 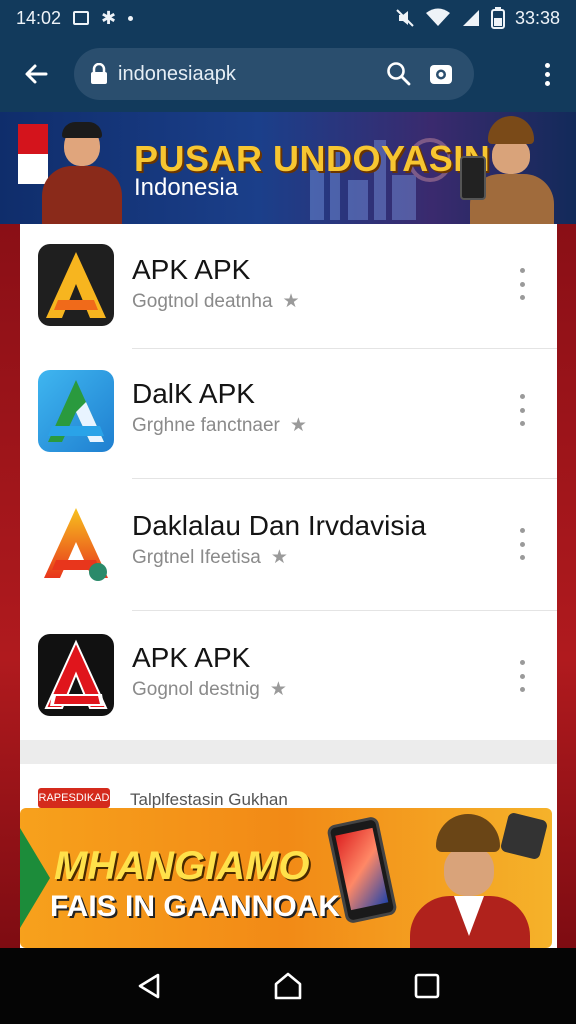 I want to click on back-triangle-icon, so click(x=149, y=986).